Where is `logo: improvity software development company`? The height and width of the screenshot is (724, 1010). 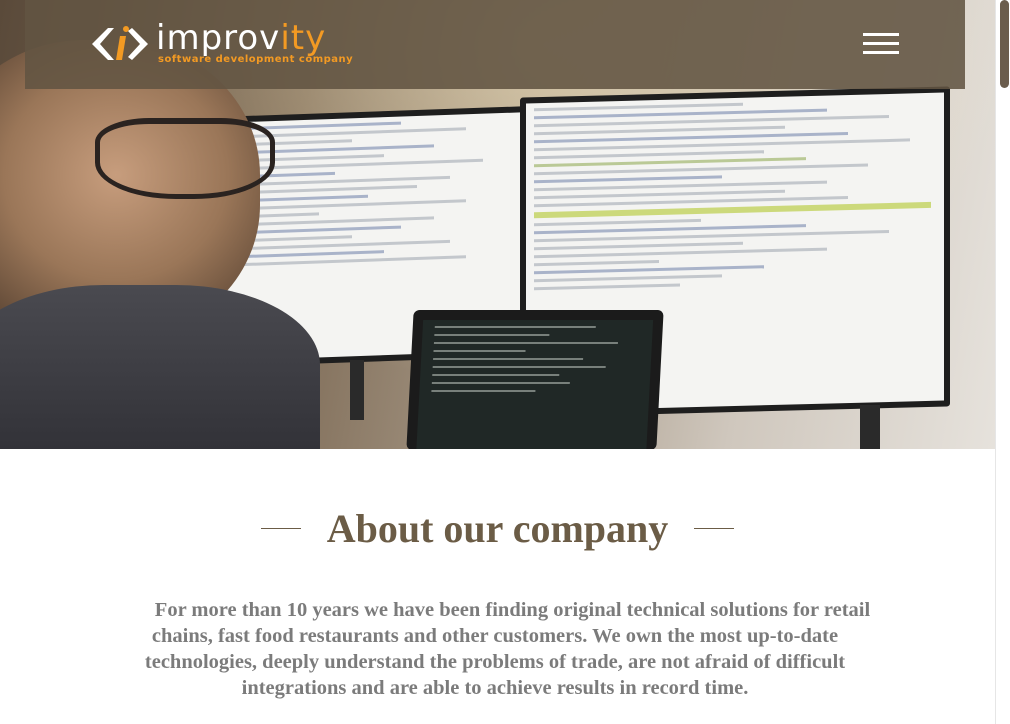
logo: improvity software development company is located at coordinates (225, 44).